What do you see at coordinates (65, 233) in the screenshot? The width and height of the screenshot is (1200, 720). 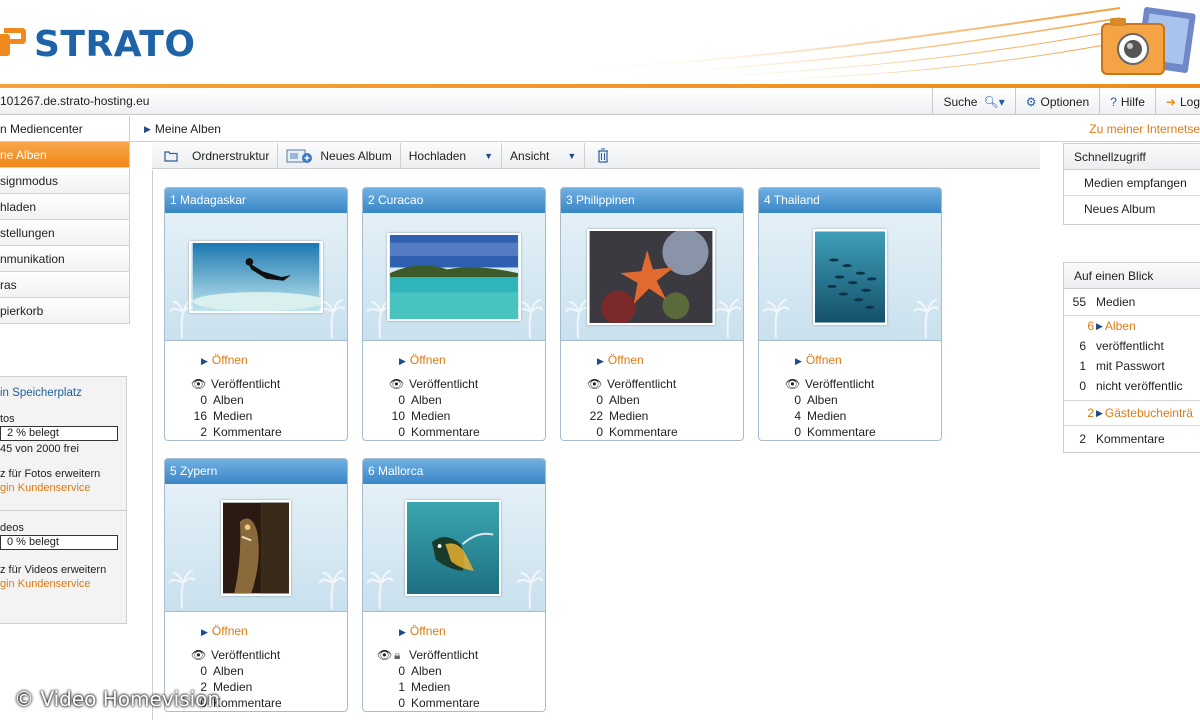 I see `sidebar-item-settings: stellungen` at bounding box center [65, 233].